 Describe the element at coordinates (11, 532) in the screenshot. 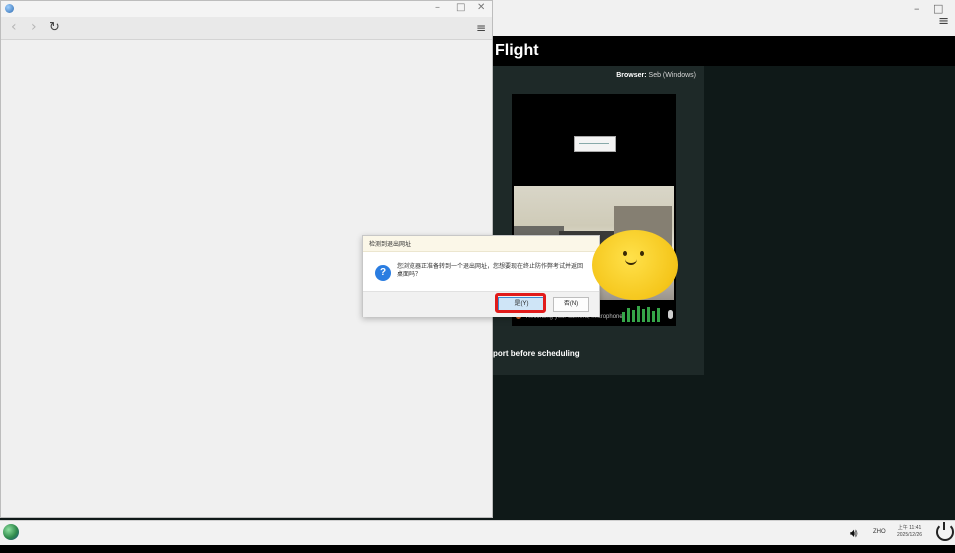

I see `start-icon` at that location.